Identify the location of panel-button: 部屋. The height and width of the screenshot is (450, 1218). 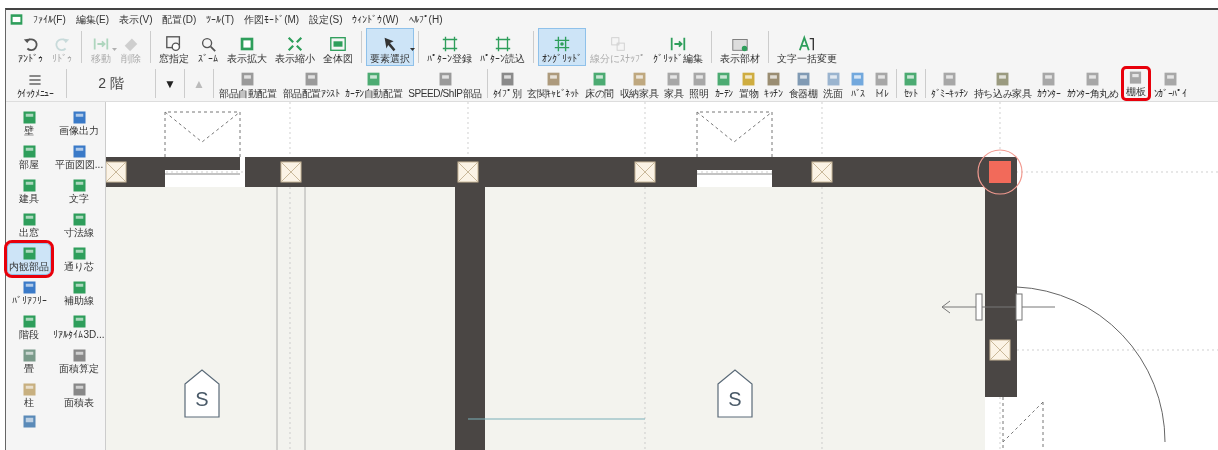
(29, 157).